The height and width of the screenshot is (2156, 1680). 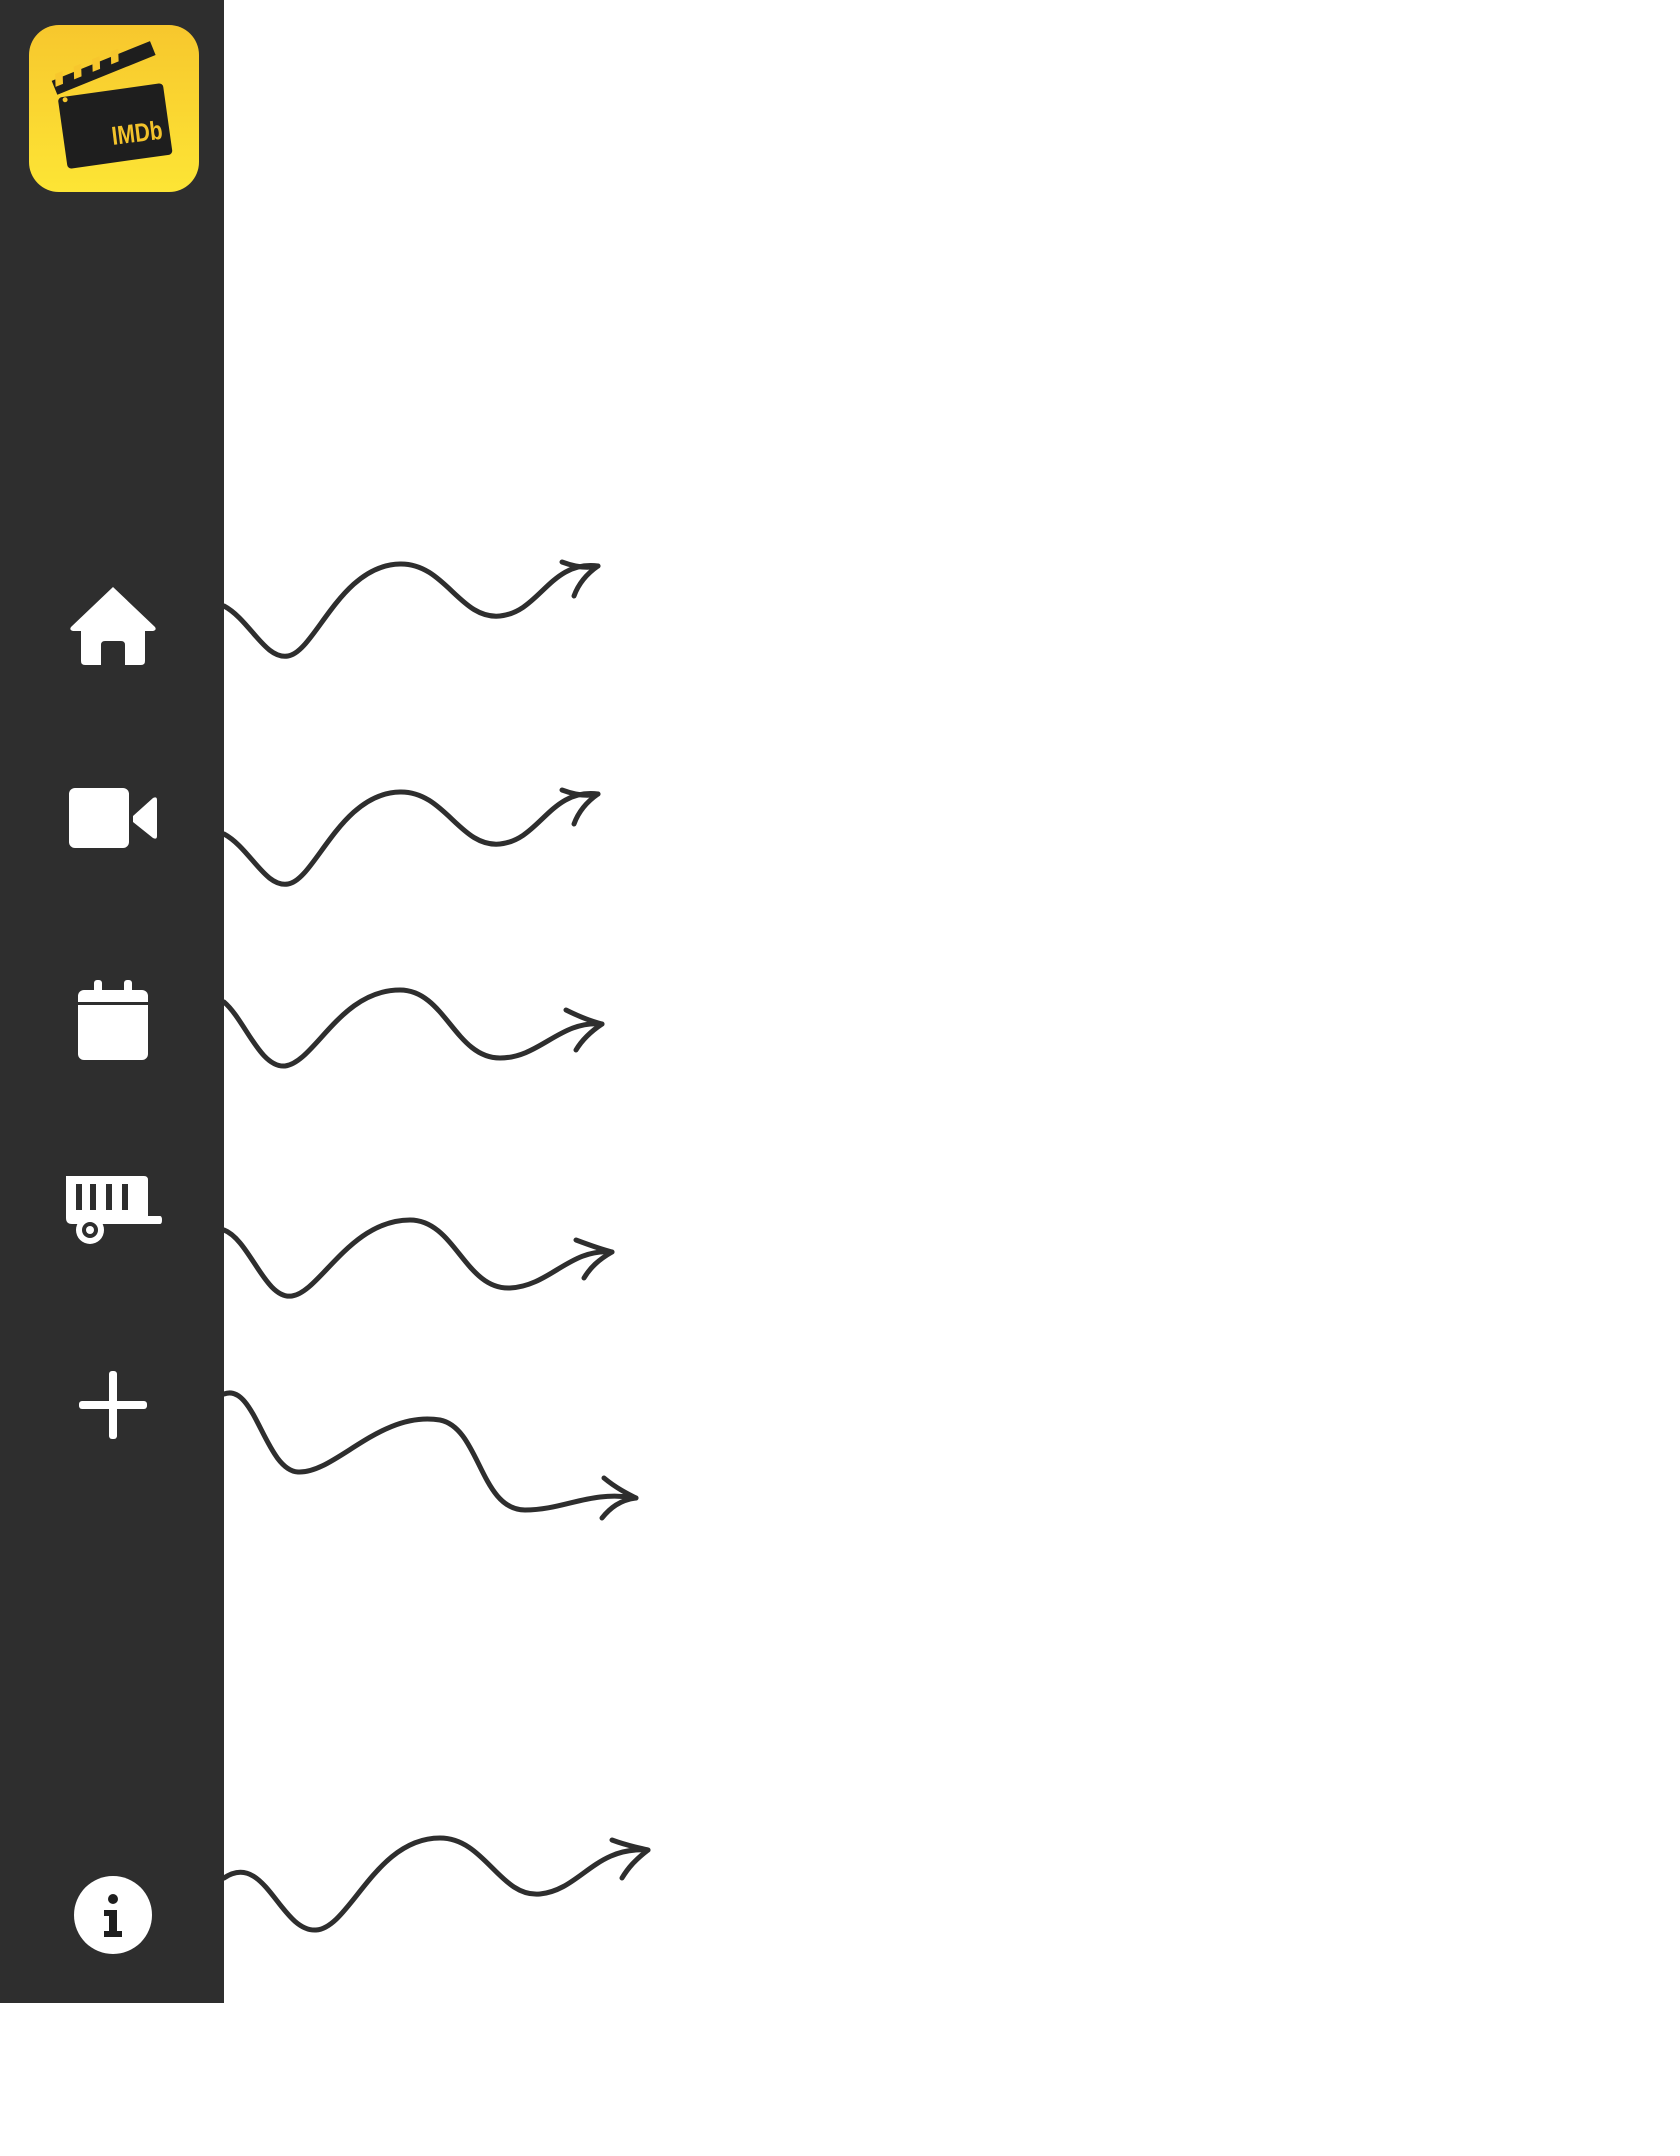 I want to click on arrow-home-head, so click(x=580, y=579).